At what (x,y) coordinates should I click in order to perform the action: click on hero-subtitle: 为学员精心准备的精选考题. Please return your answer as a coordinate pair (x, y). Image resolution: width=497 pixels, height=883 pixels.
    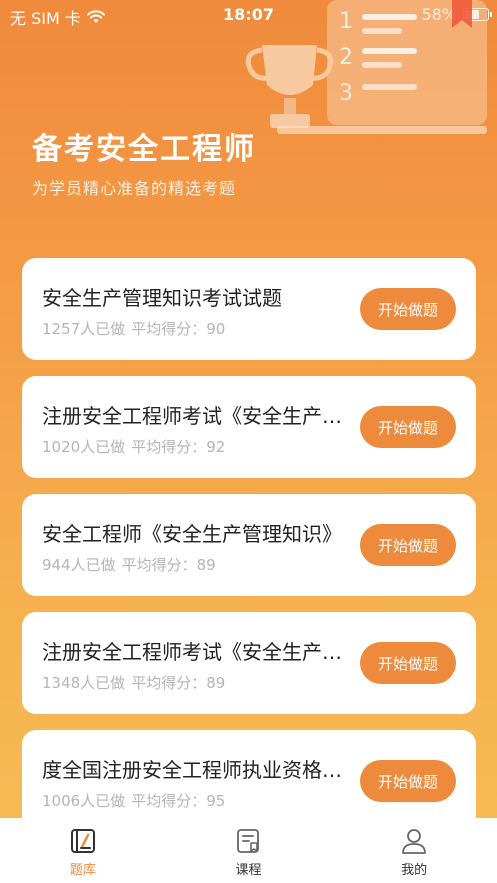
    Looking at the image, I should click on (134, 188).